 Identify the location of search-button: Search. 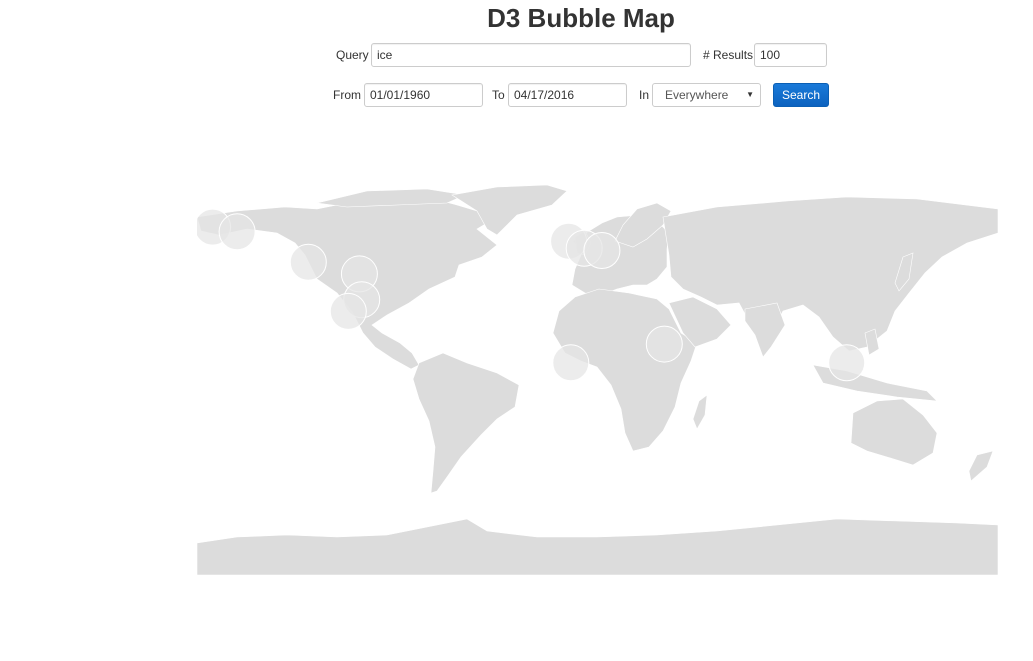
(801, 95).